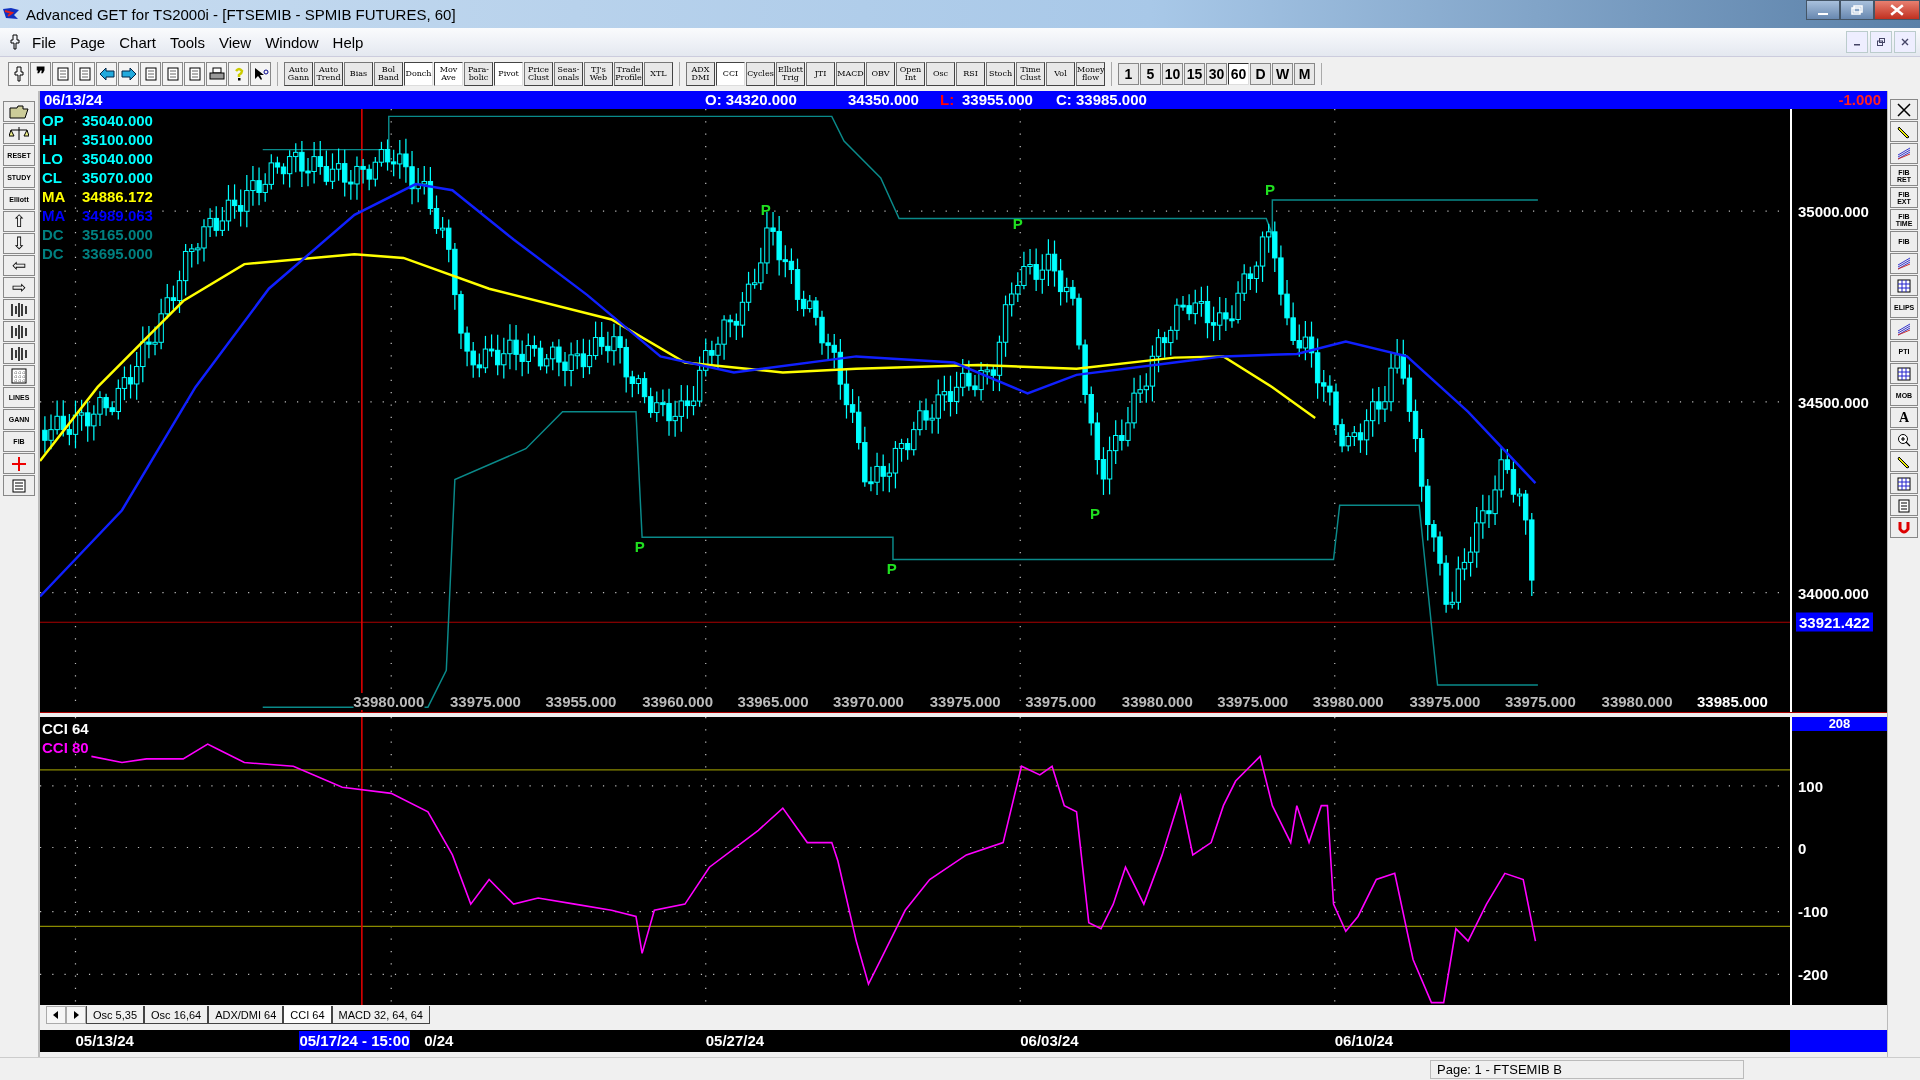  What do you see at coordinates (19, 265) in the screenshot?
I see `tool-button: ⇦` at bounding box center [19, 265].